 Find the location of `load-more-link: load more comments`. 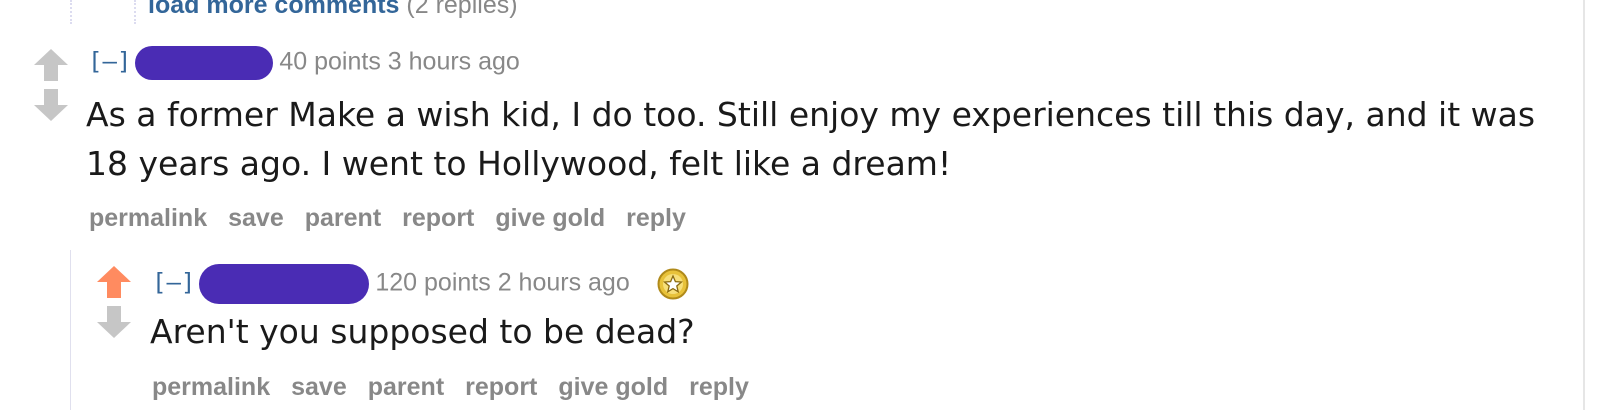

load-more-link: load more comments is located at coordinates (273, 9).